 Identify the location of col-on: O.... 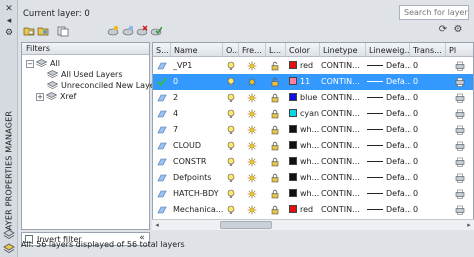
(231, 50).